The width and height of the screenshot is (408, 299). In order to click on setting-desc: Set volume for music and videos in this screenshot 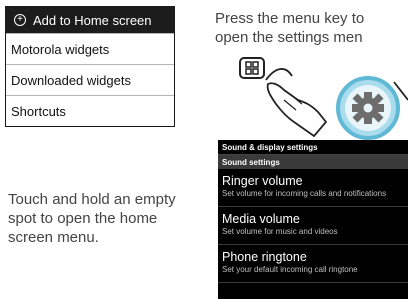, I will do `click(280, 231)`.